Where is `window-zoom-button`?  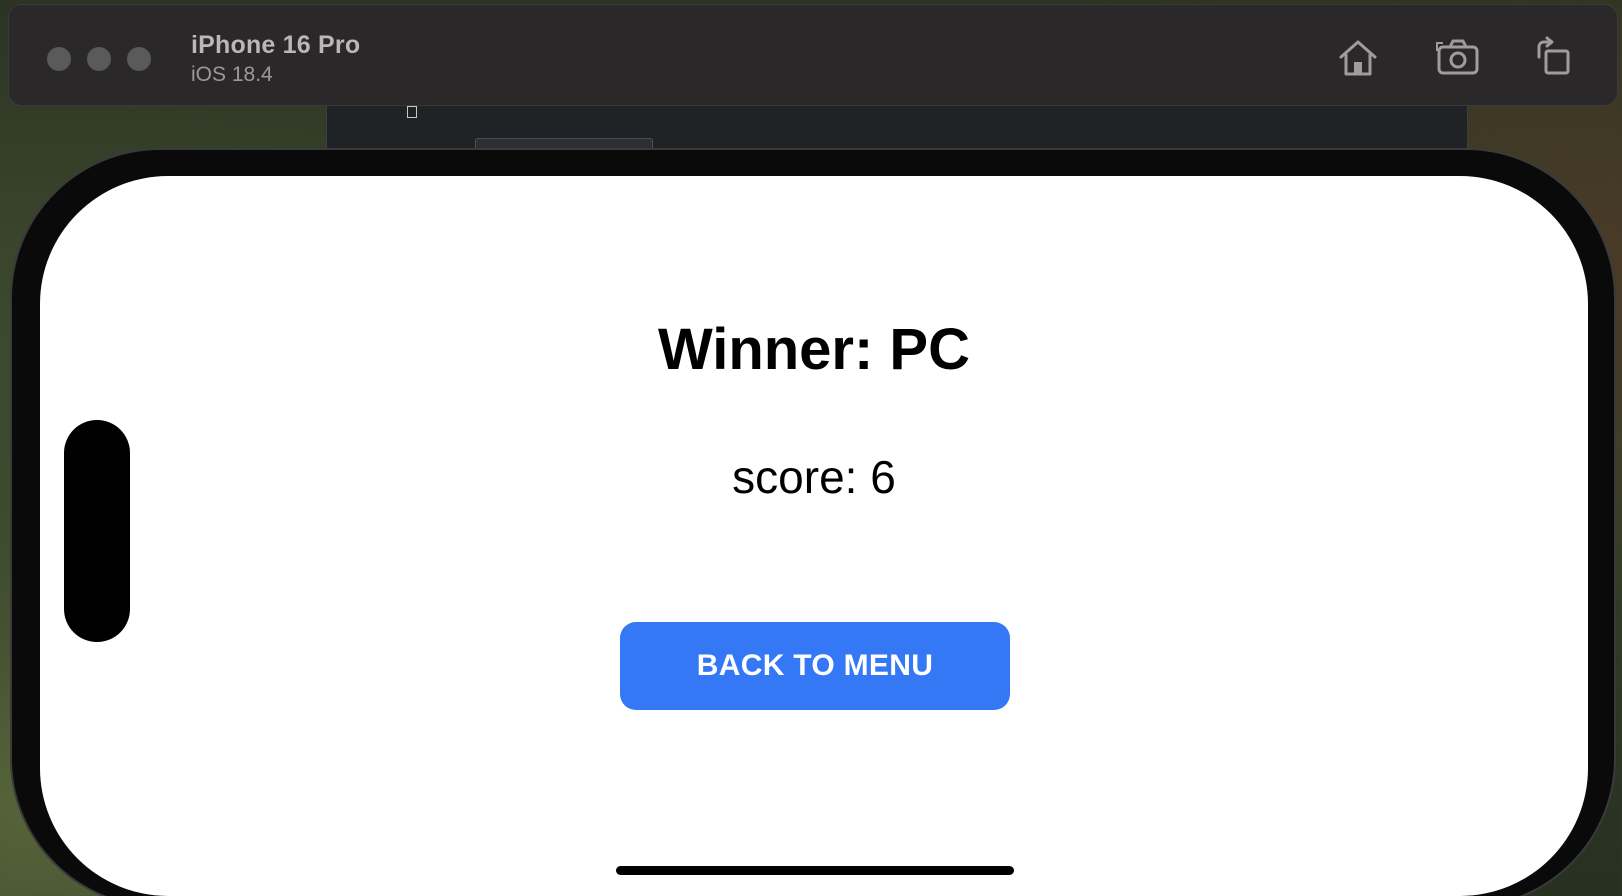 window-zoom-button is located at coordinates (139, 59).